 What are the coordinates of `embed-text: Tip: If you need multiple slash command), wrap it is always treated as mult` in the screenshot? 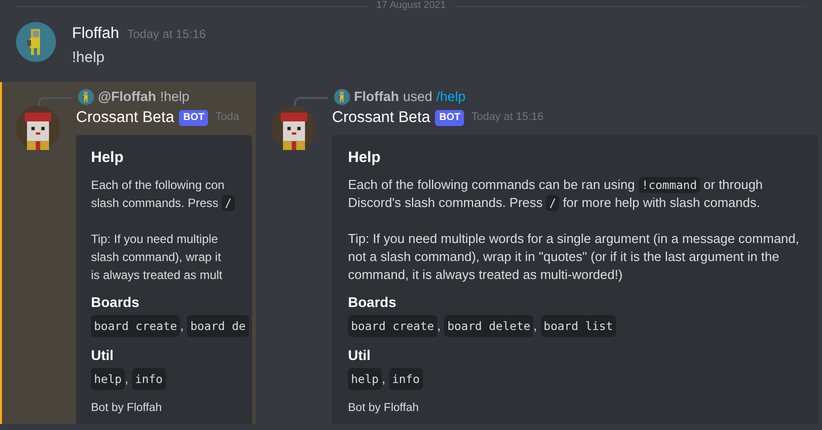 It's located at (157, 257).